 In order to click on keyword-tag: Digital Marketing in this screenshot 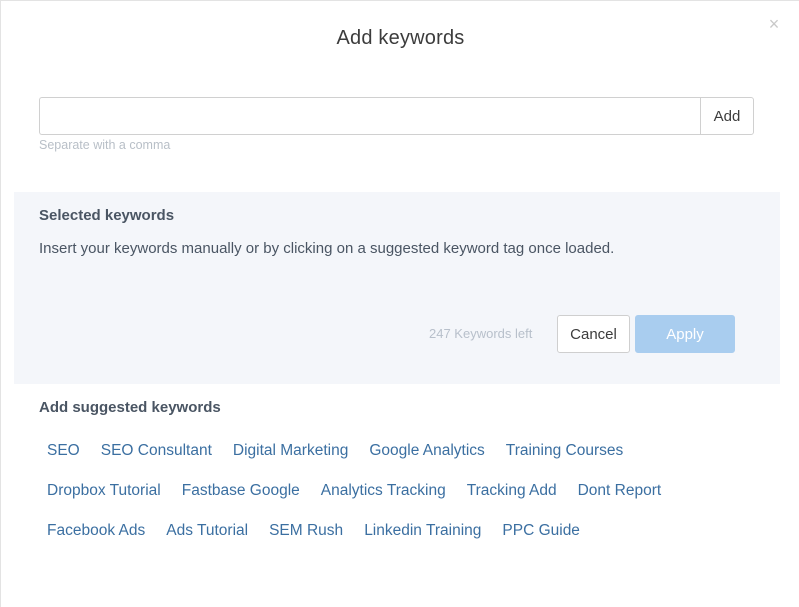, I will do `click(290, 451)`.